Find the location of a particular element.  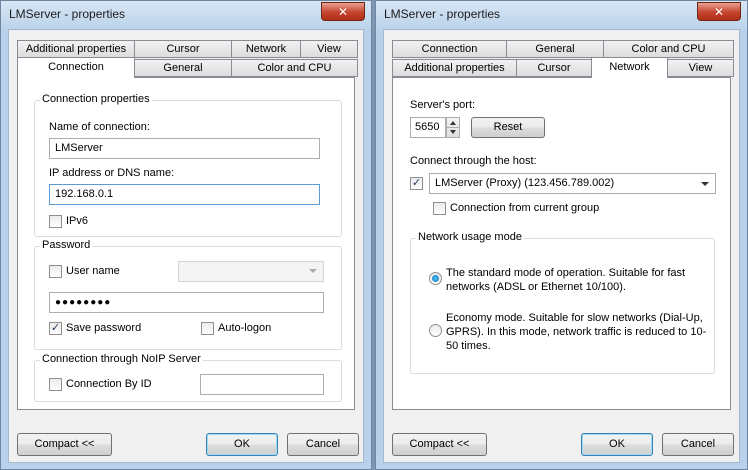

auto-logon-checkbox is located at coordinates (207, 328).